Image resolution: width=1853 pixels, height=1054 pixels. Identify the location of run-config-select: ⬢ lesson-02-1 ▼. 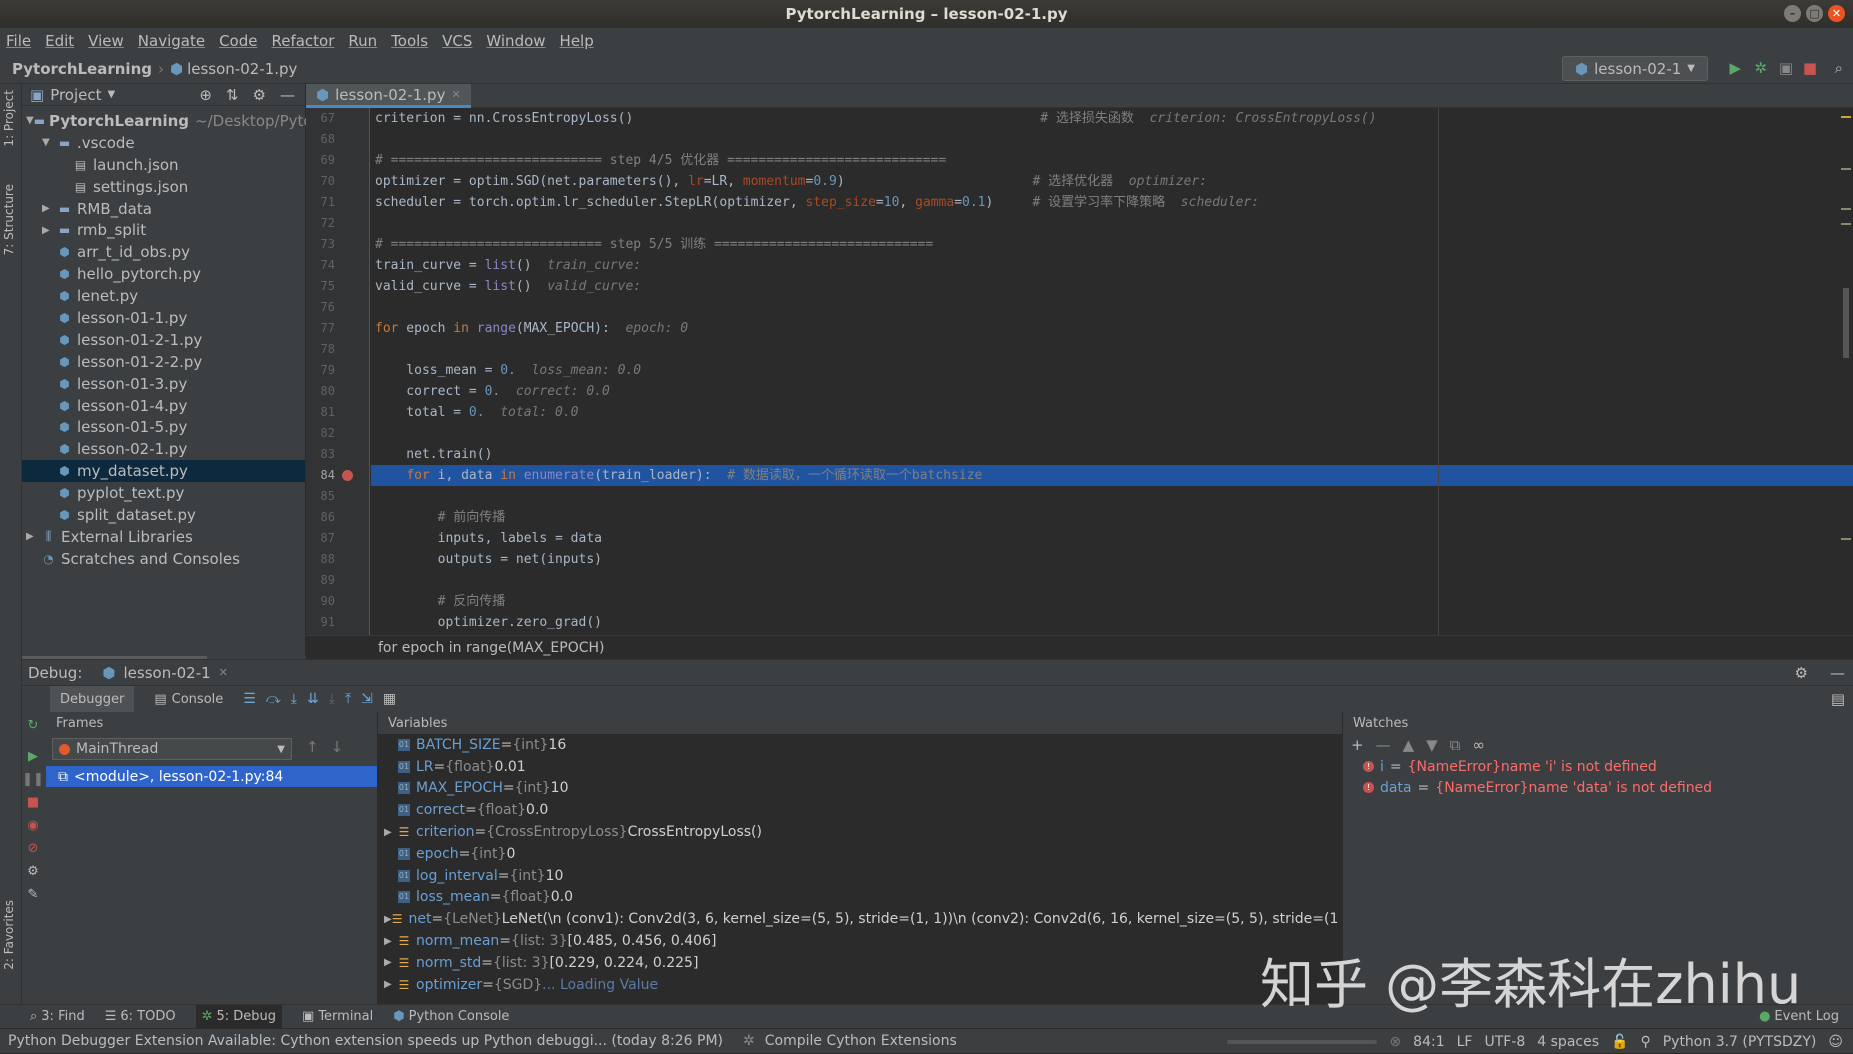
(1635, 68).